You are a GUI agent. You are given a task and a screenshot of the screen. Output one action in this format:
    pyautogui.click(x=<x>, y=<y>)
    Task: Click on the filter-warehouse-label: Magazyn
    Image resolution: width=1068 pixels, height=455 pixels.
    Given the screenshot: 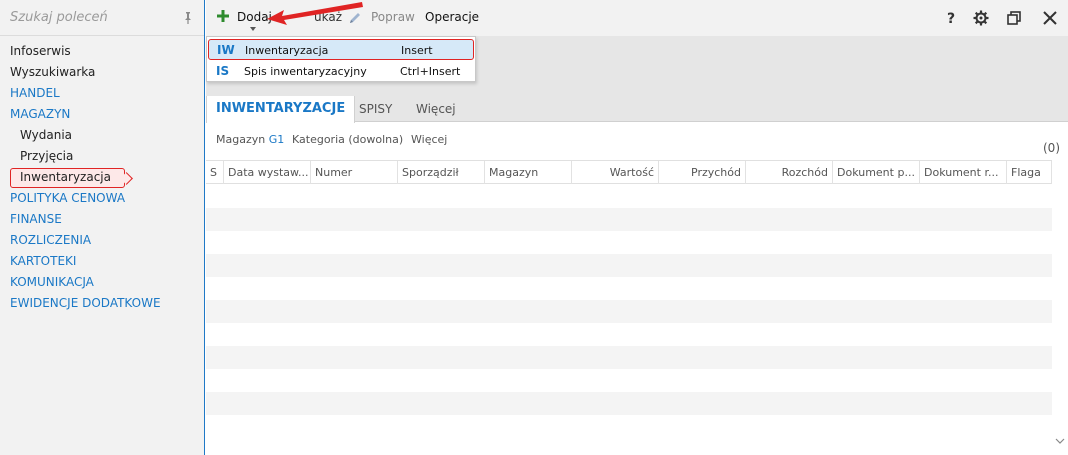 What is the action you would take?
    pyautogui.click(x=241, y=139)
    